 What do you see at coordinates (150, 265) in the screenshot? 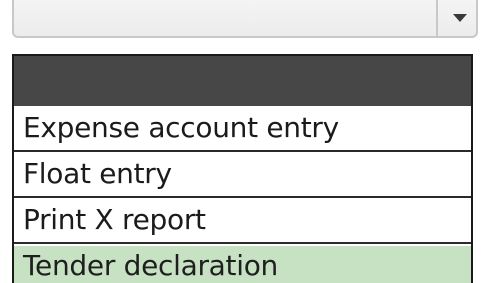
I see `option-label: Tender declaration` at bounding box center [150, 265].